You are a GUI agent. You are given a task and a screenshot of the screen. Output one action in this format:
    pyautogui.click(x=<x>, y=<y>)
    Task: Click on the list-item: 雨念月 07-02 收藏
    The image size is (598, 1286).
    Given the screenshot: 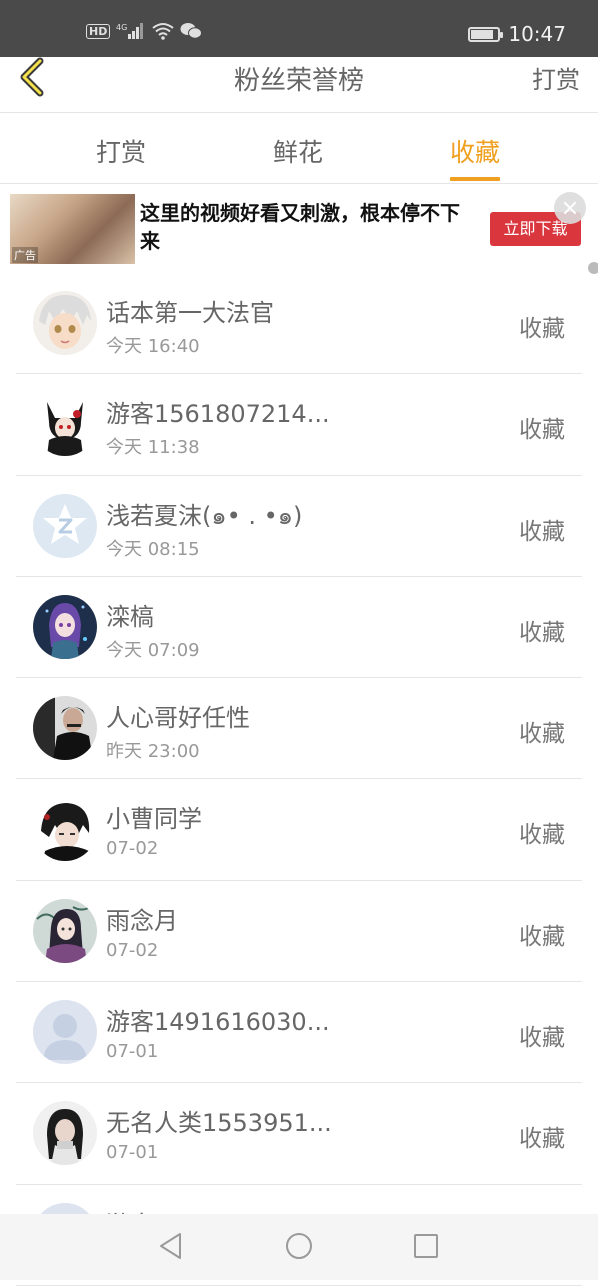 What is the action you would take?
    pyautogui.click(x=299, y=932)
    